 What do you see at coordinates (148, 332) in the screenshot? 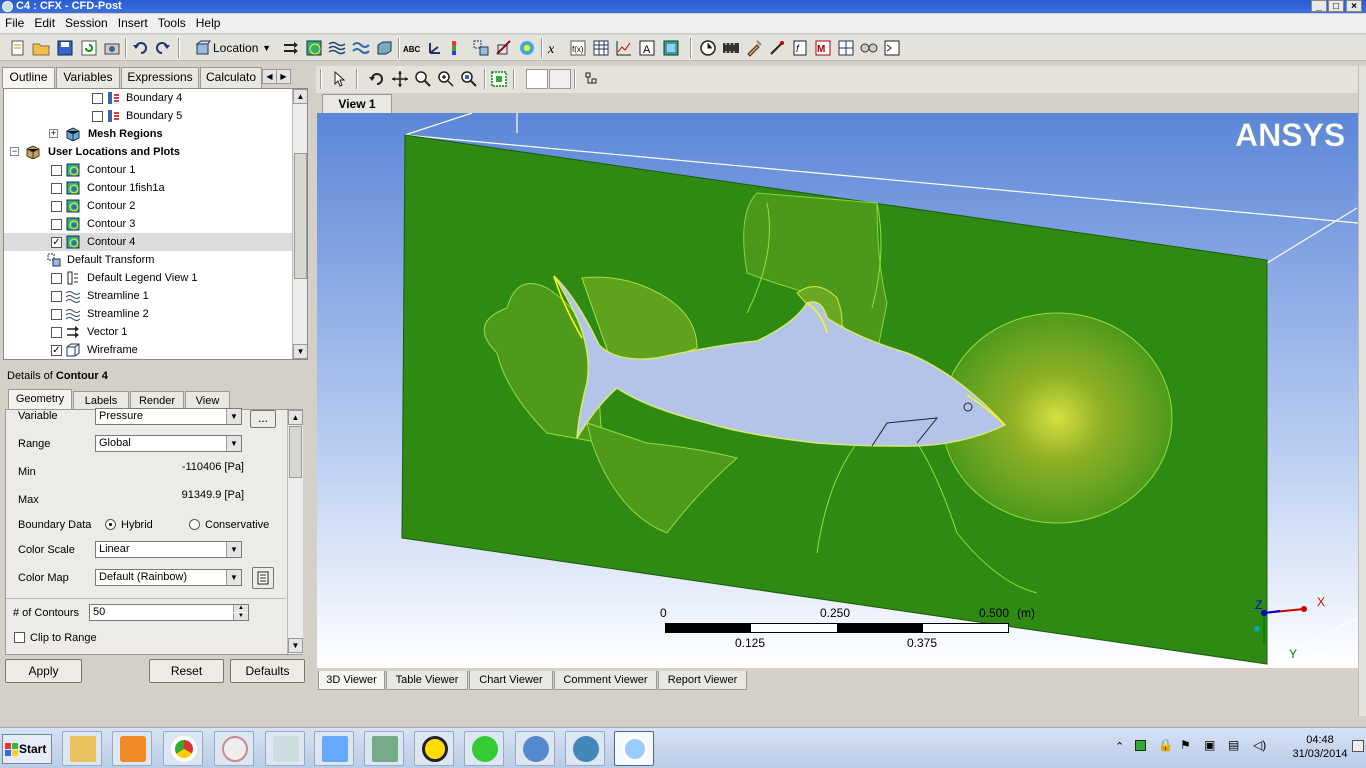
I see `tree-item-vector-1: Vector 1` at bounding box center [148, 332].